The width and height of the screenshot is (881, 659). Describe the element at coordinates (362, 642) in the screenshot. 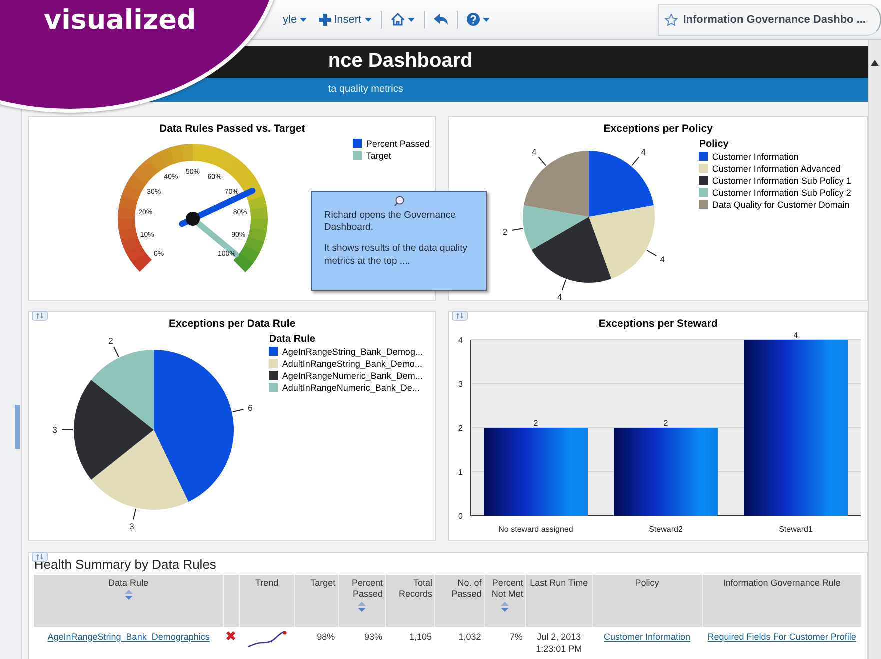

I see `table-cell: 93%` at that location.